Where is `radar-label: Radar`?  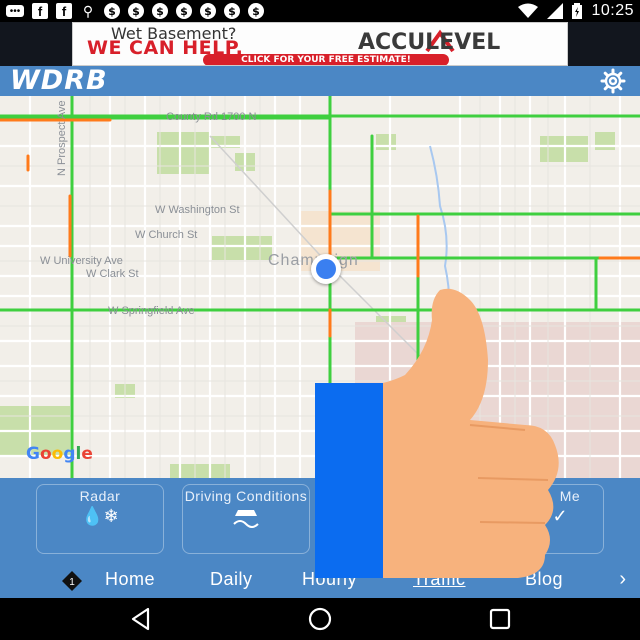 radar-label: Radar is located at coordinates (100, 496).